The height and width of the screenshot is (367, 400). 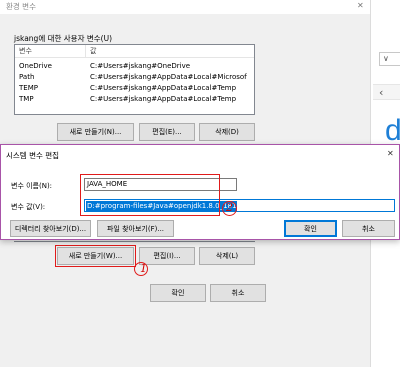 What do you see at coordinates (26, 98) in the screenshot?
I see `var-name: TMP` at bounding box center [26, 98].